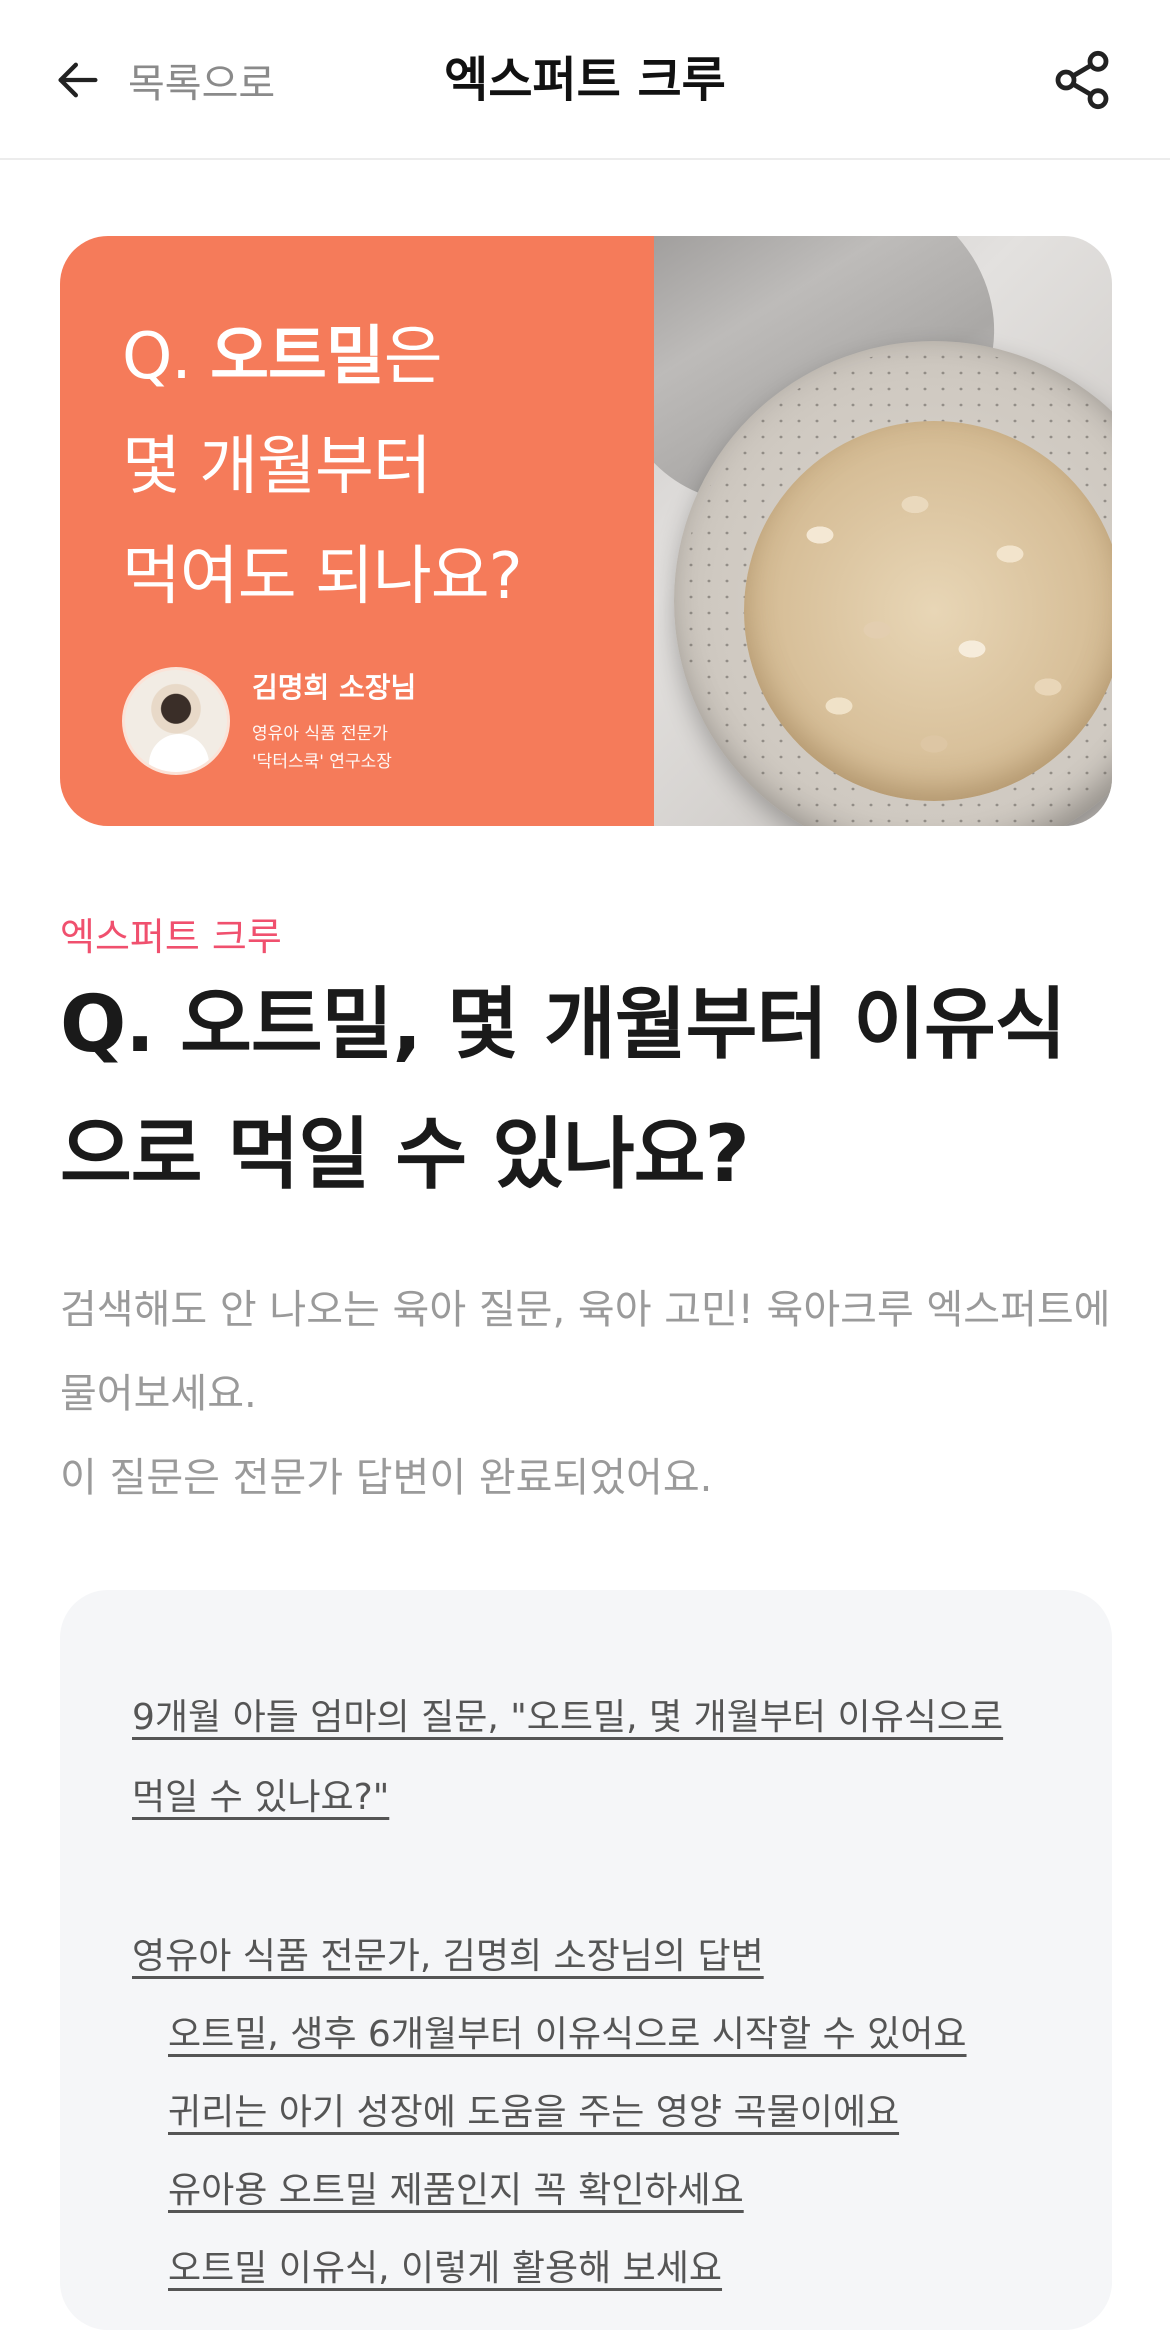 The height and width of the screenshot is (2330, 1170). What do you see at coordinates (322, 577) in the screenshot?
I see `banner-q-line3: 먹여도 되나요?` at bounding box center [322, 577].